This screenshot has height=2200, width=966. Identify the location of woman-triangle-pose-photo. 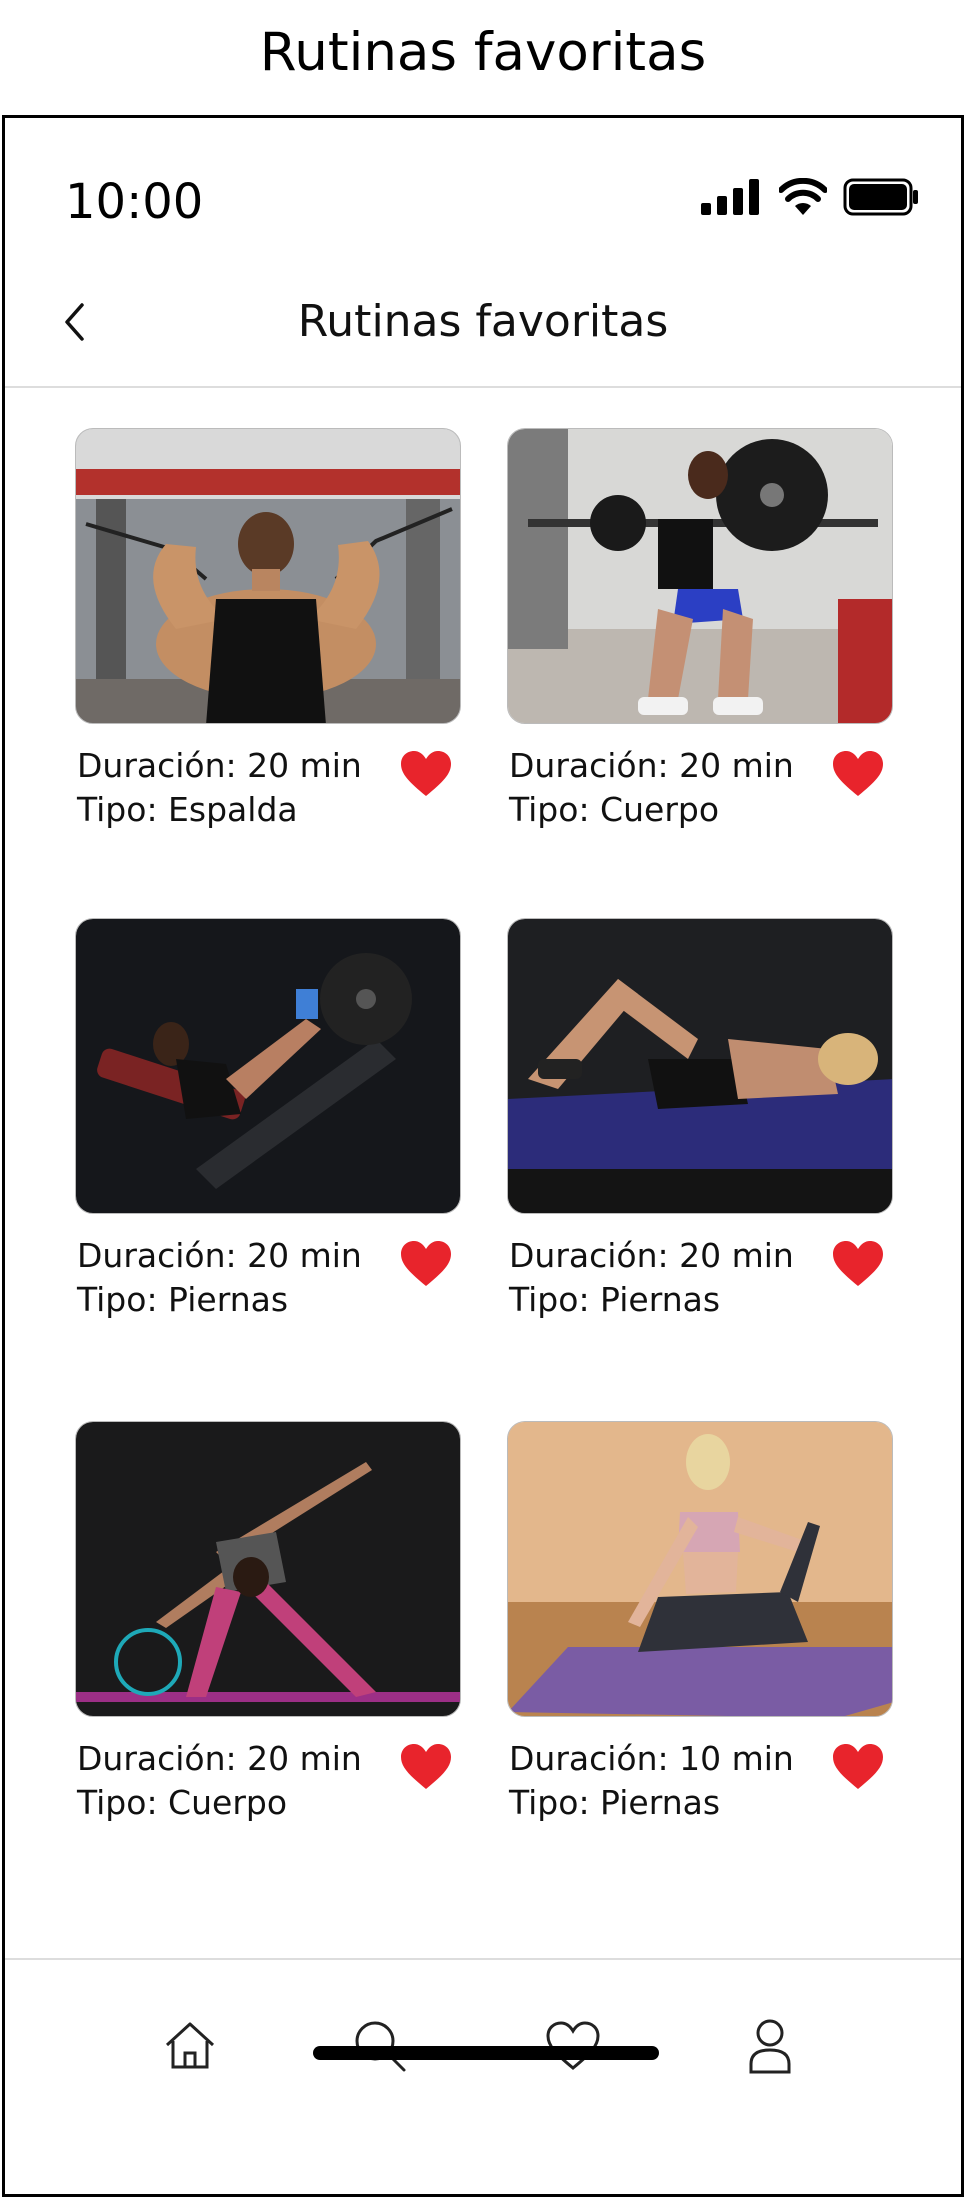
(268, 1569).